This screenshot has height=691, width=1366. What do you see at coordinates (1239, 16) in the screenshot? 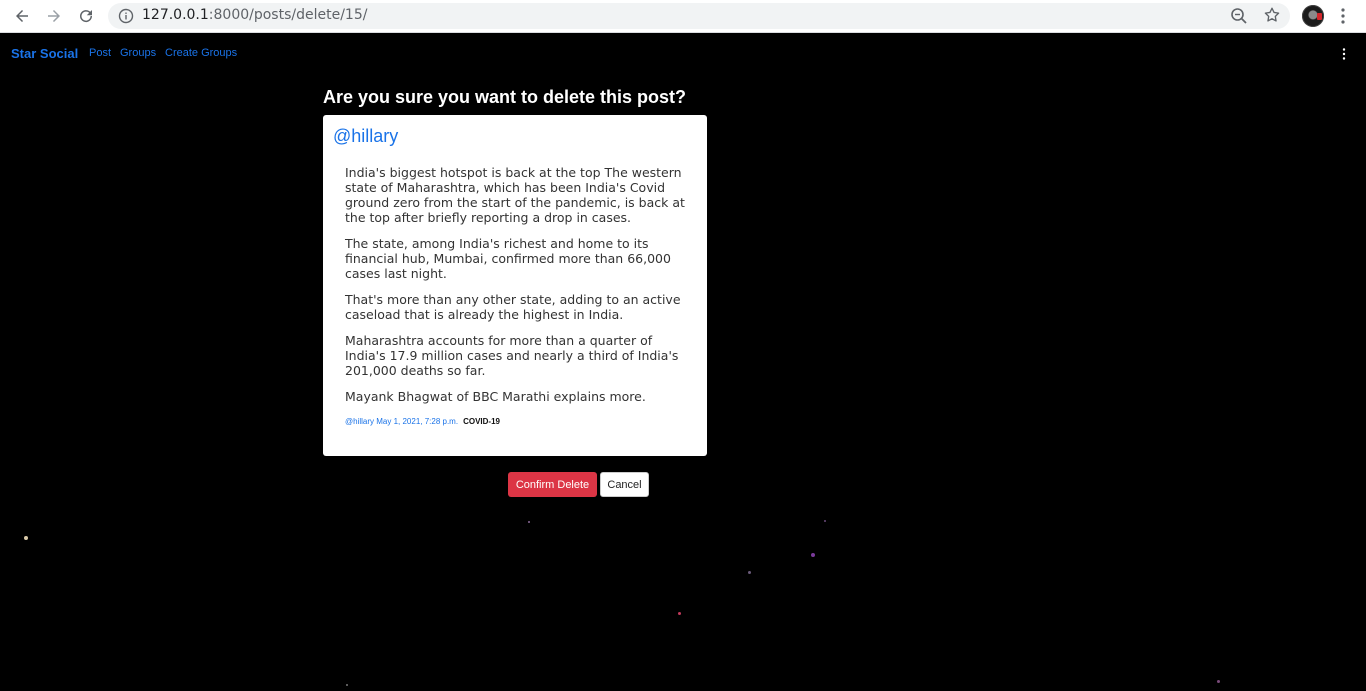
I see `zoom-icon` at bounding box center [1239, 16].